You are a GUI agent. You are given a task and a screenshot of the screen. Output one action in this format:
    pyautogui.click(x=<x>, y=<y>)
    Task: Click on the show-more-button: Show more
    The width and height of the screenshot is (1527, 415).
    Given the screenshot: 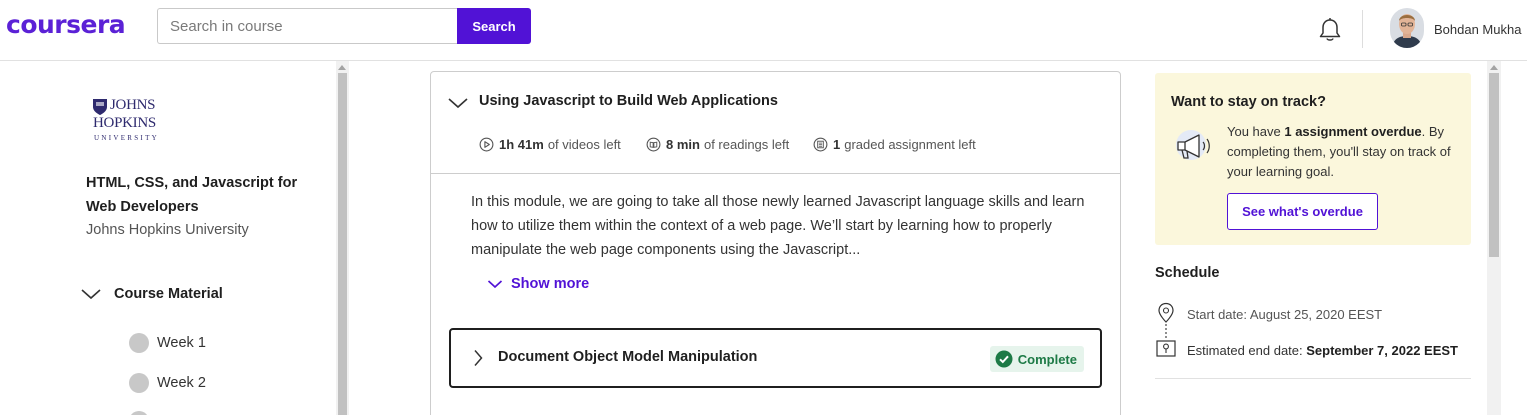 What is the action you would take?
    pyautogui.click(x=538, y=284)
    